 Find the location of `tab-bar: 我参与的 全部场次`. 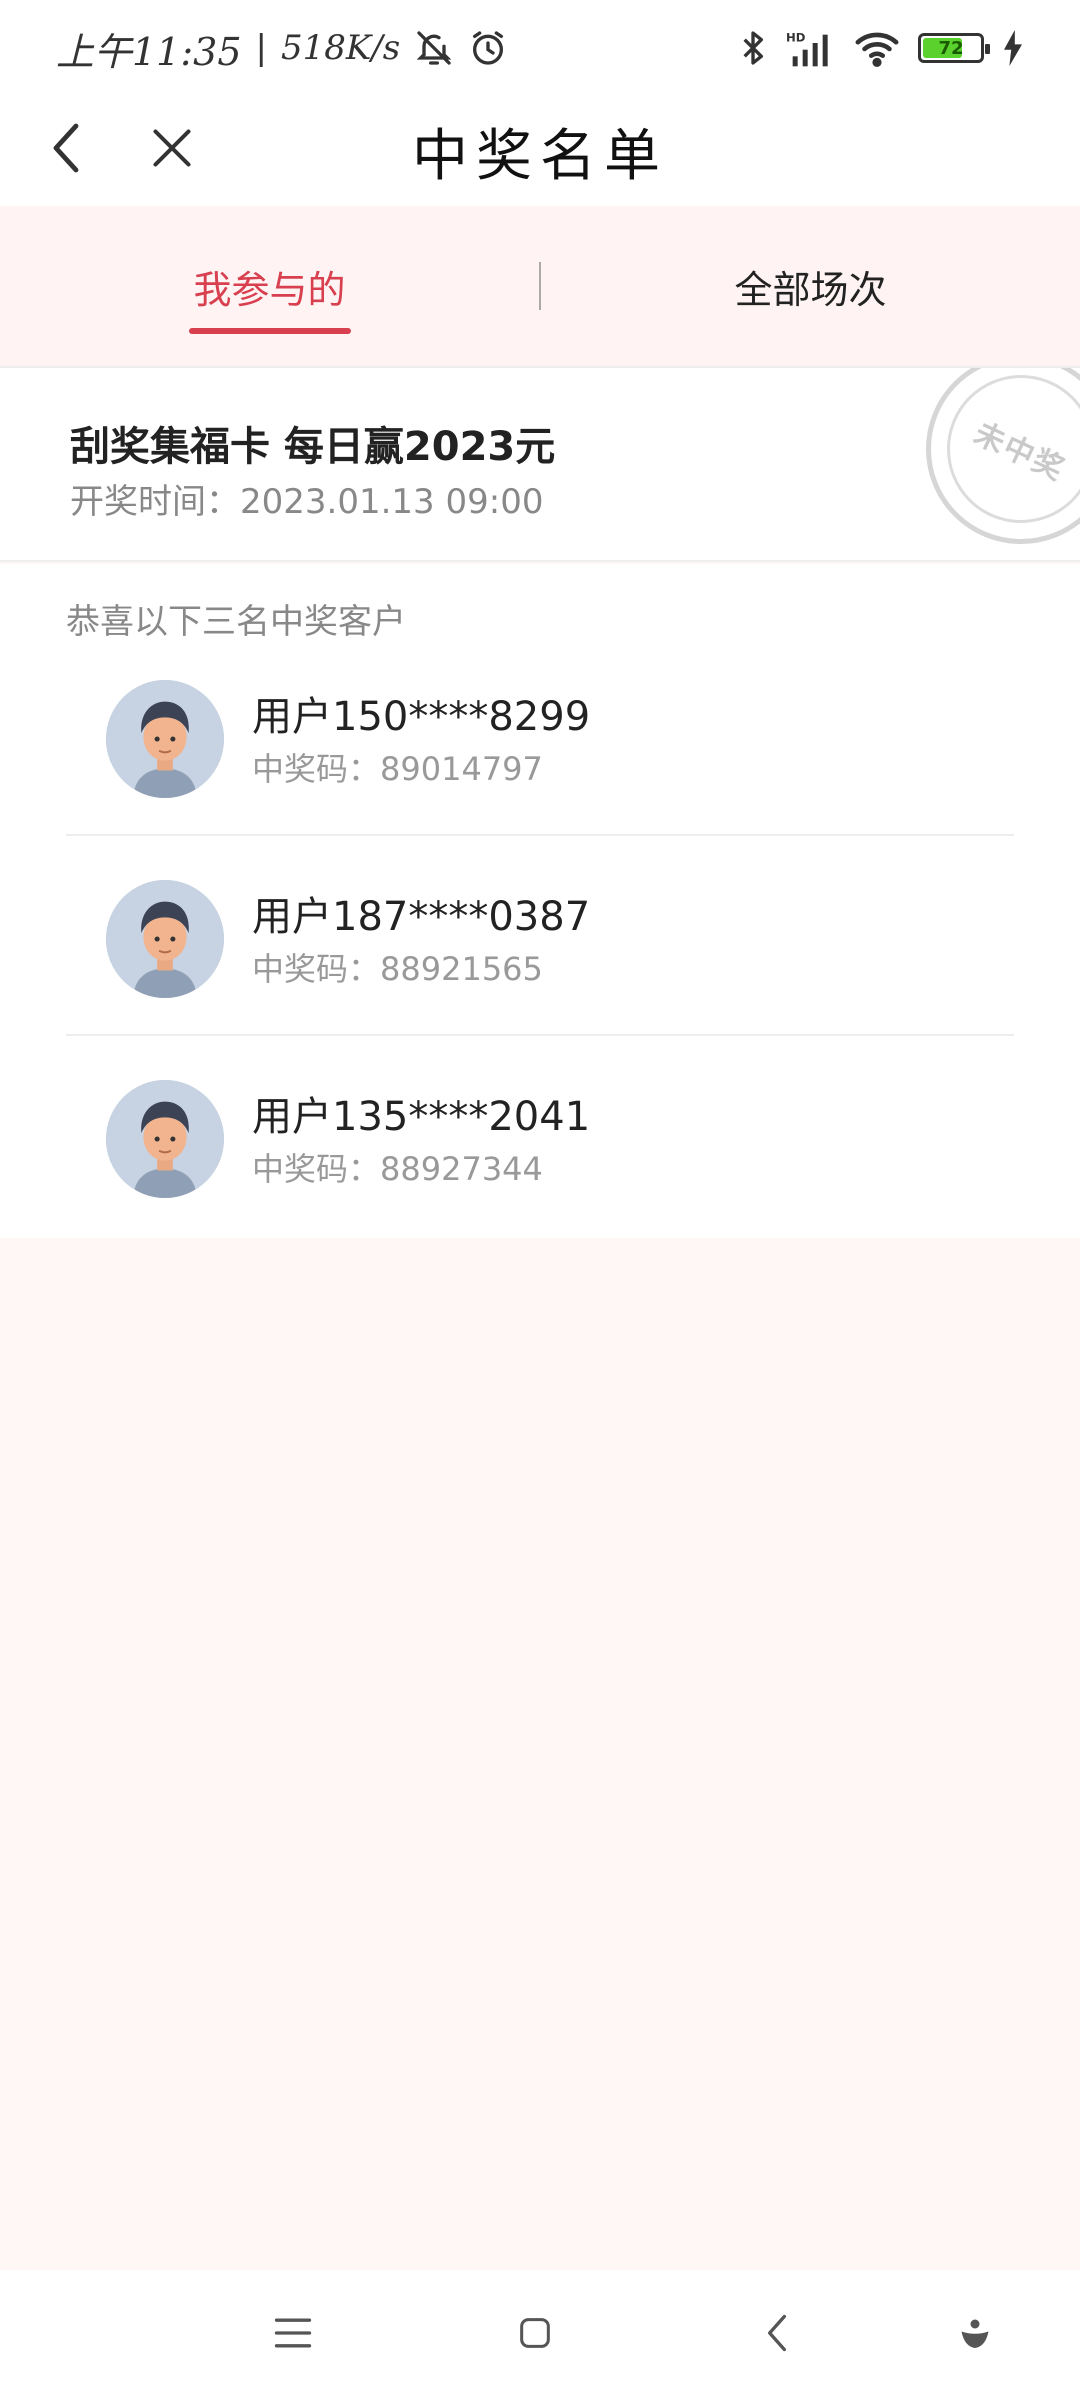

tab-bar: 我参与的 全部场次 is located at coordinates (540, 286).